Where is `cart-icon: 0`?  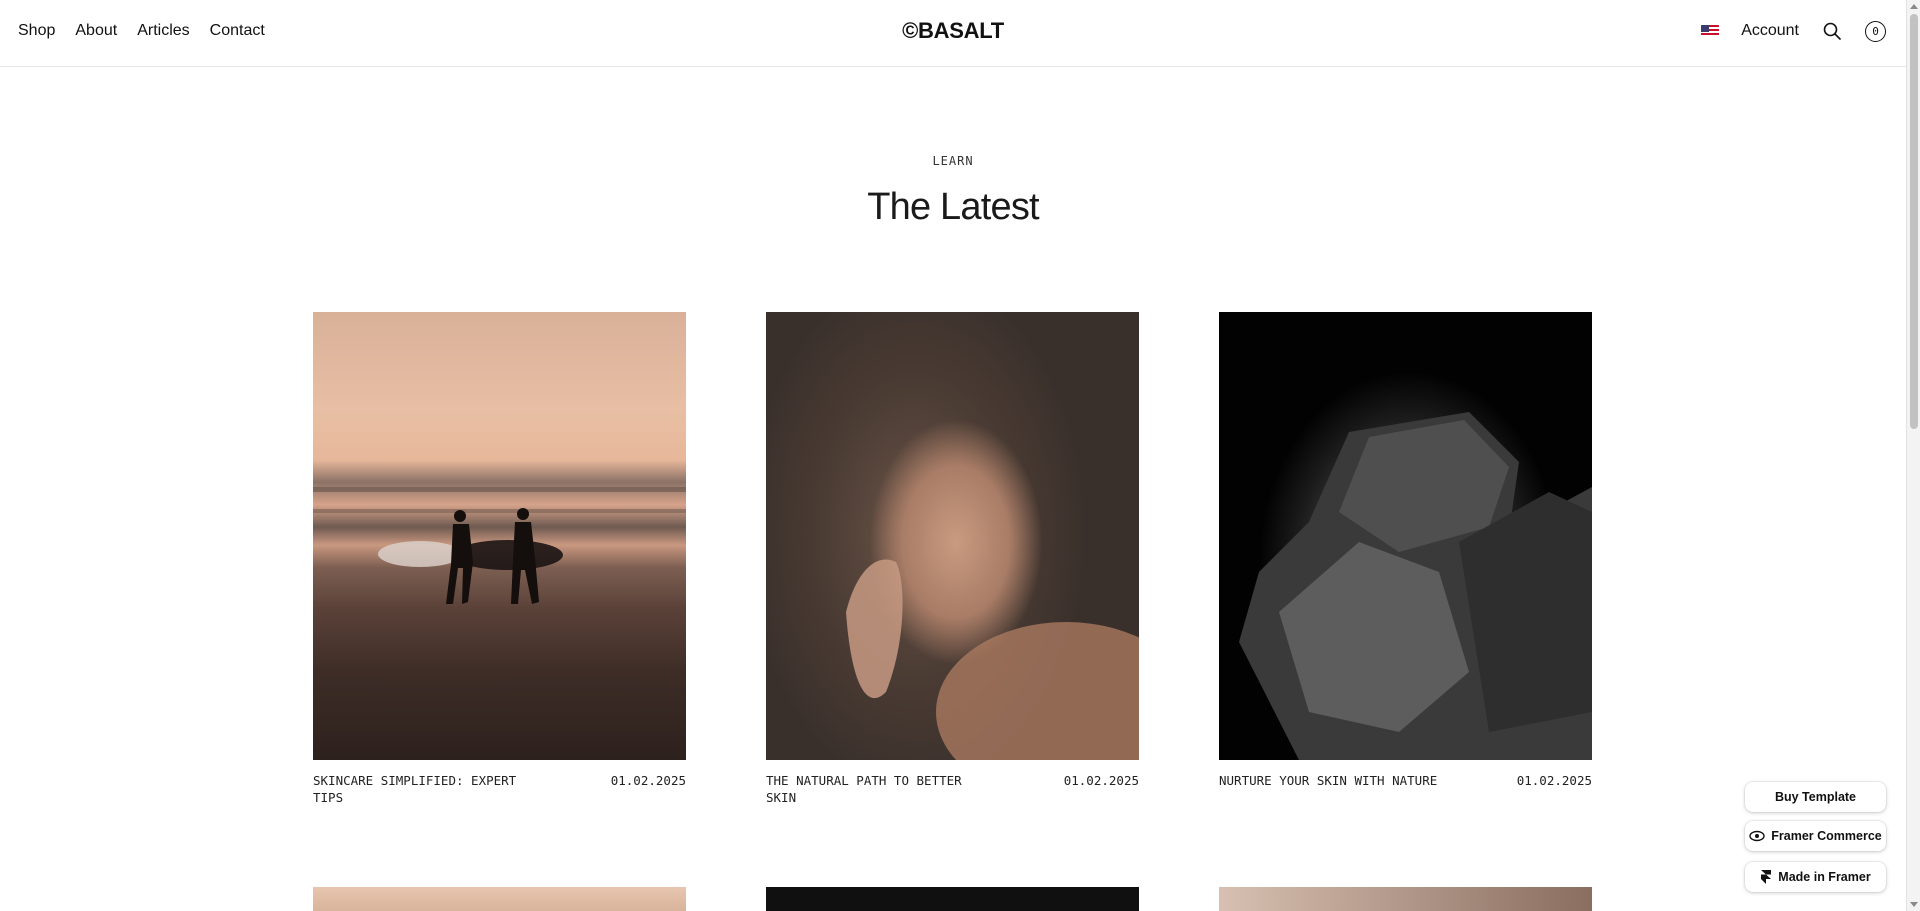
cart-icon: 0 is located at coordinates (1875, 31).